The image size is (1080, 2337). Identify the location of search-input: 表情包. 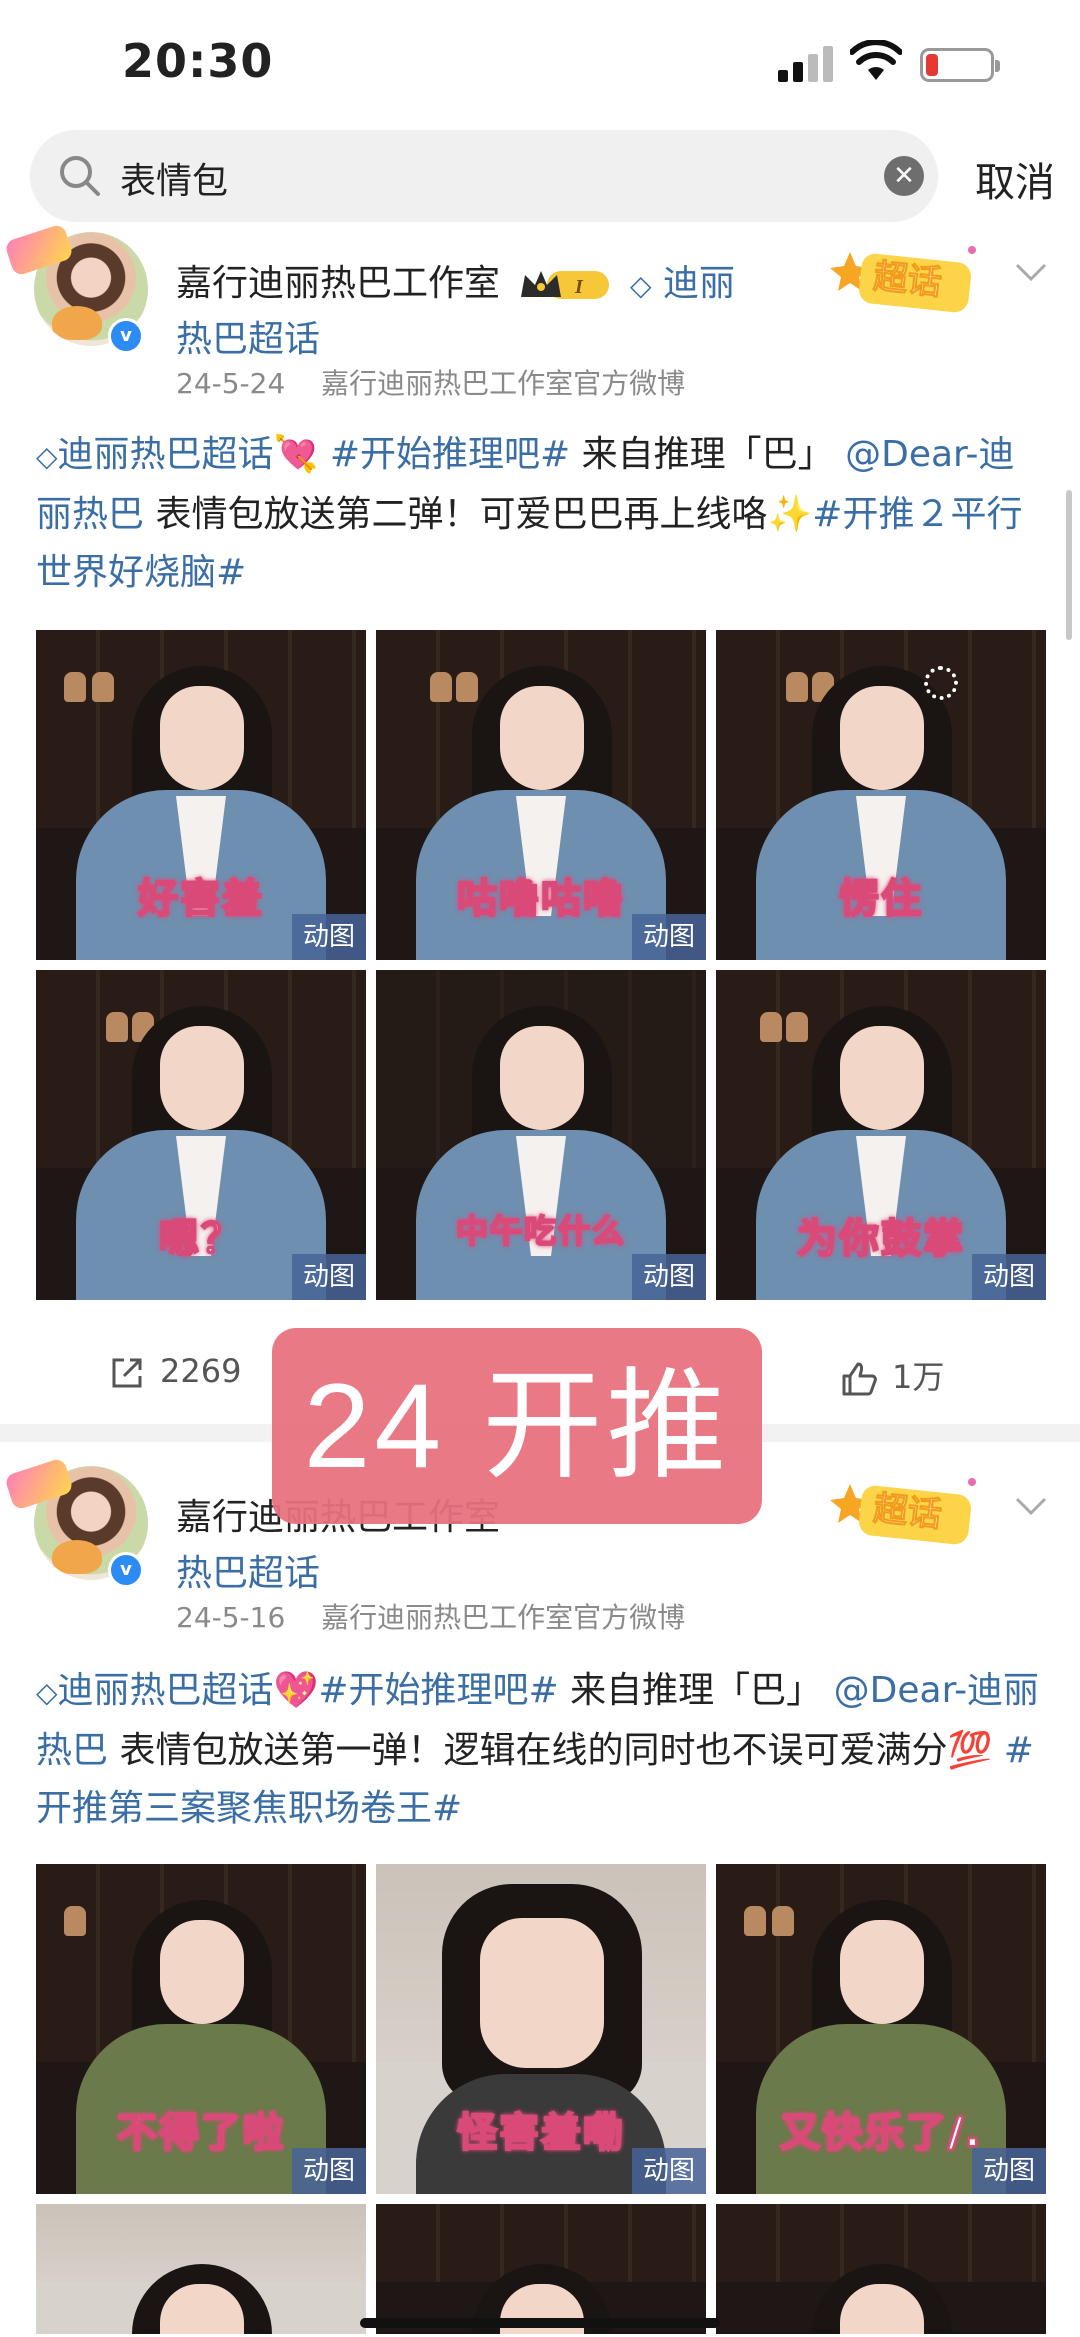
(174, 178).